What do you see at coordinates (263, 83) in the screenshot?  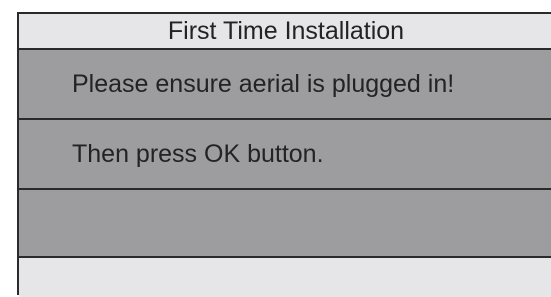 I see `aerial-message-text: Please ensure aerial is plugged in!` at bounding box center [263, 83].